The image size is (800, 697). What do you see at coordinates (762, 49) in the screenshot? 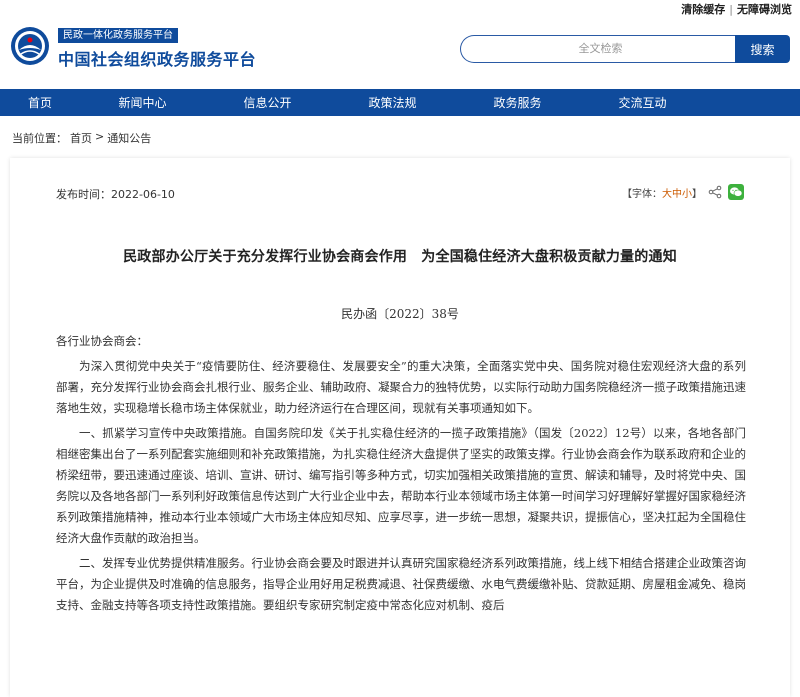
I see `search-button: 搜索` at bounding box center [762, 49].